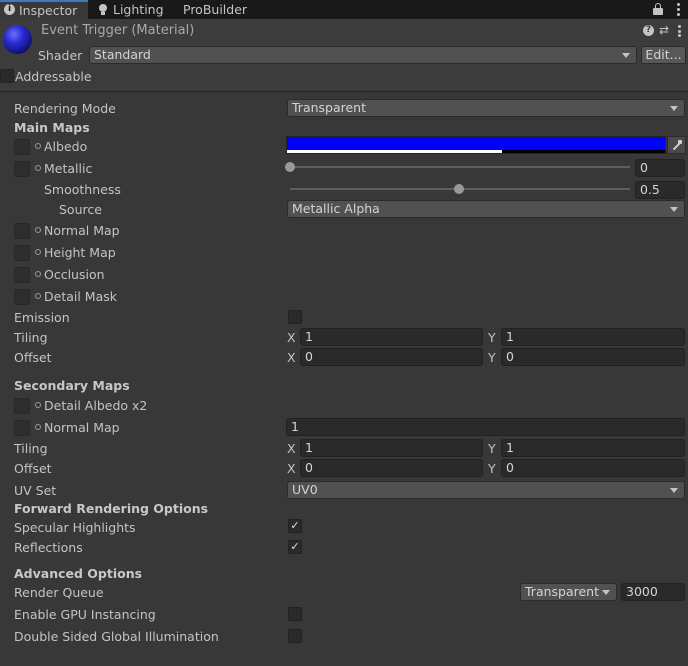 This screenshot has height=666, width=688. What do you see at coordinates (660, 168) in the screenshot?
I see `metallic-value-field: 0` at bounding box center [660, 168].